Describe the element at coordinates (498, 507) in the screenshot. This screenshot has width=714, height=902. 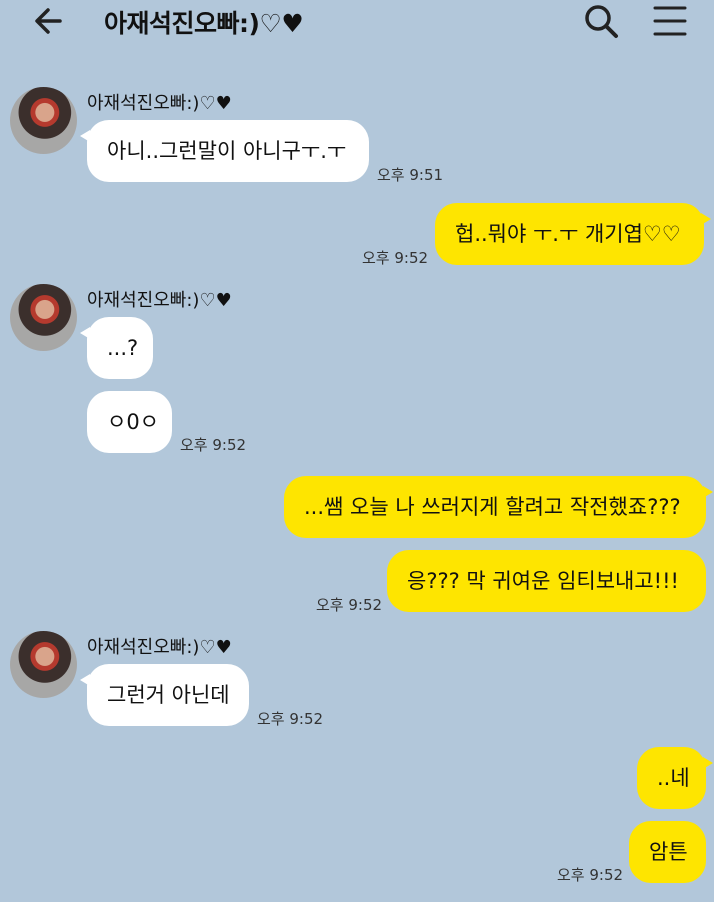
I see `outgoing-message: ...쌤 오늘 나 쓰러지게 할려고 작전했죠???` at that location.